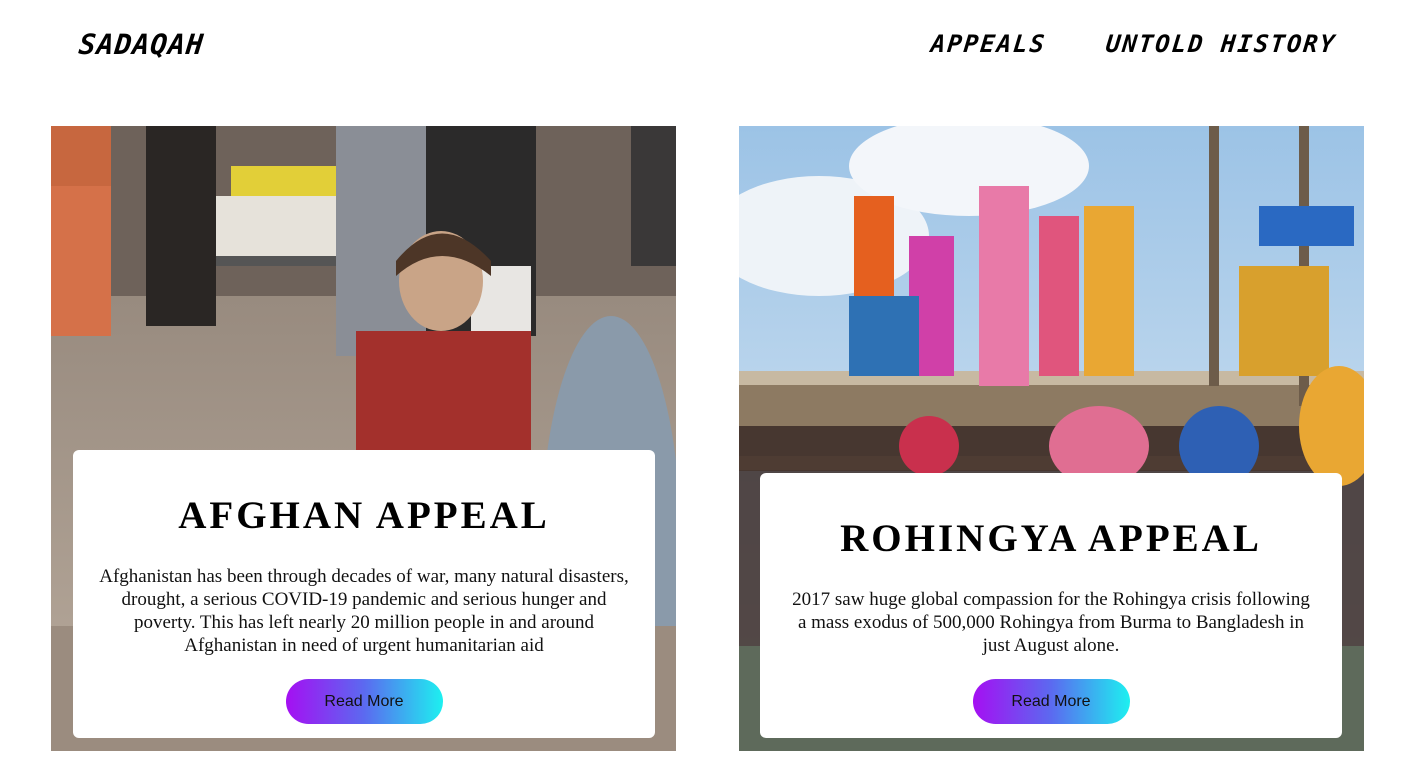 The width and height of the screenshot is (1416, 781). What do you see at coordinates (141, 44) in the screenshot?
I see `site-logo: SADAQAH` at bounding box center [141, 44].